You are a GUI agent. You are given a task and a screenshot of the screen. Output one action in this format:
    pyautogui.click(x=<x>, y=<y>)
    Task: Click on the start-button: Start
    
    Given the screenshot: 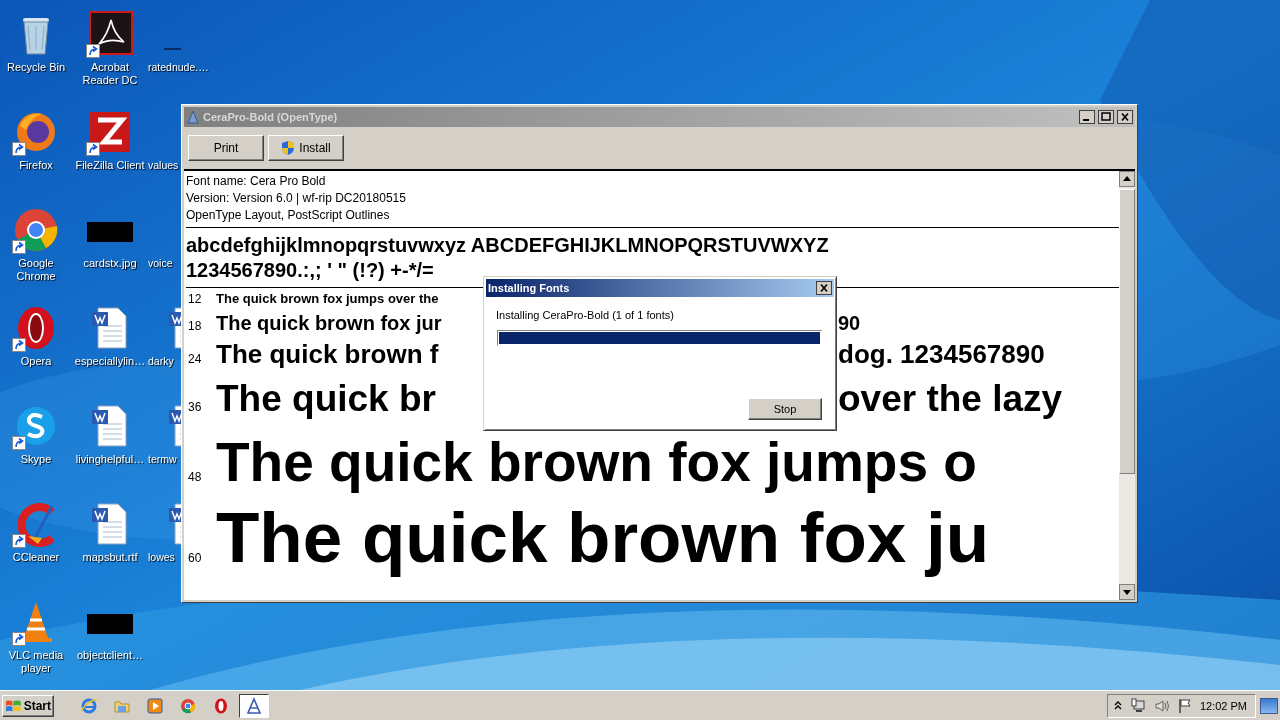 What is the action you would take?
    pyautogui.click(x=28, y=705)
    